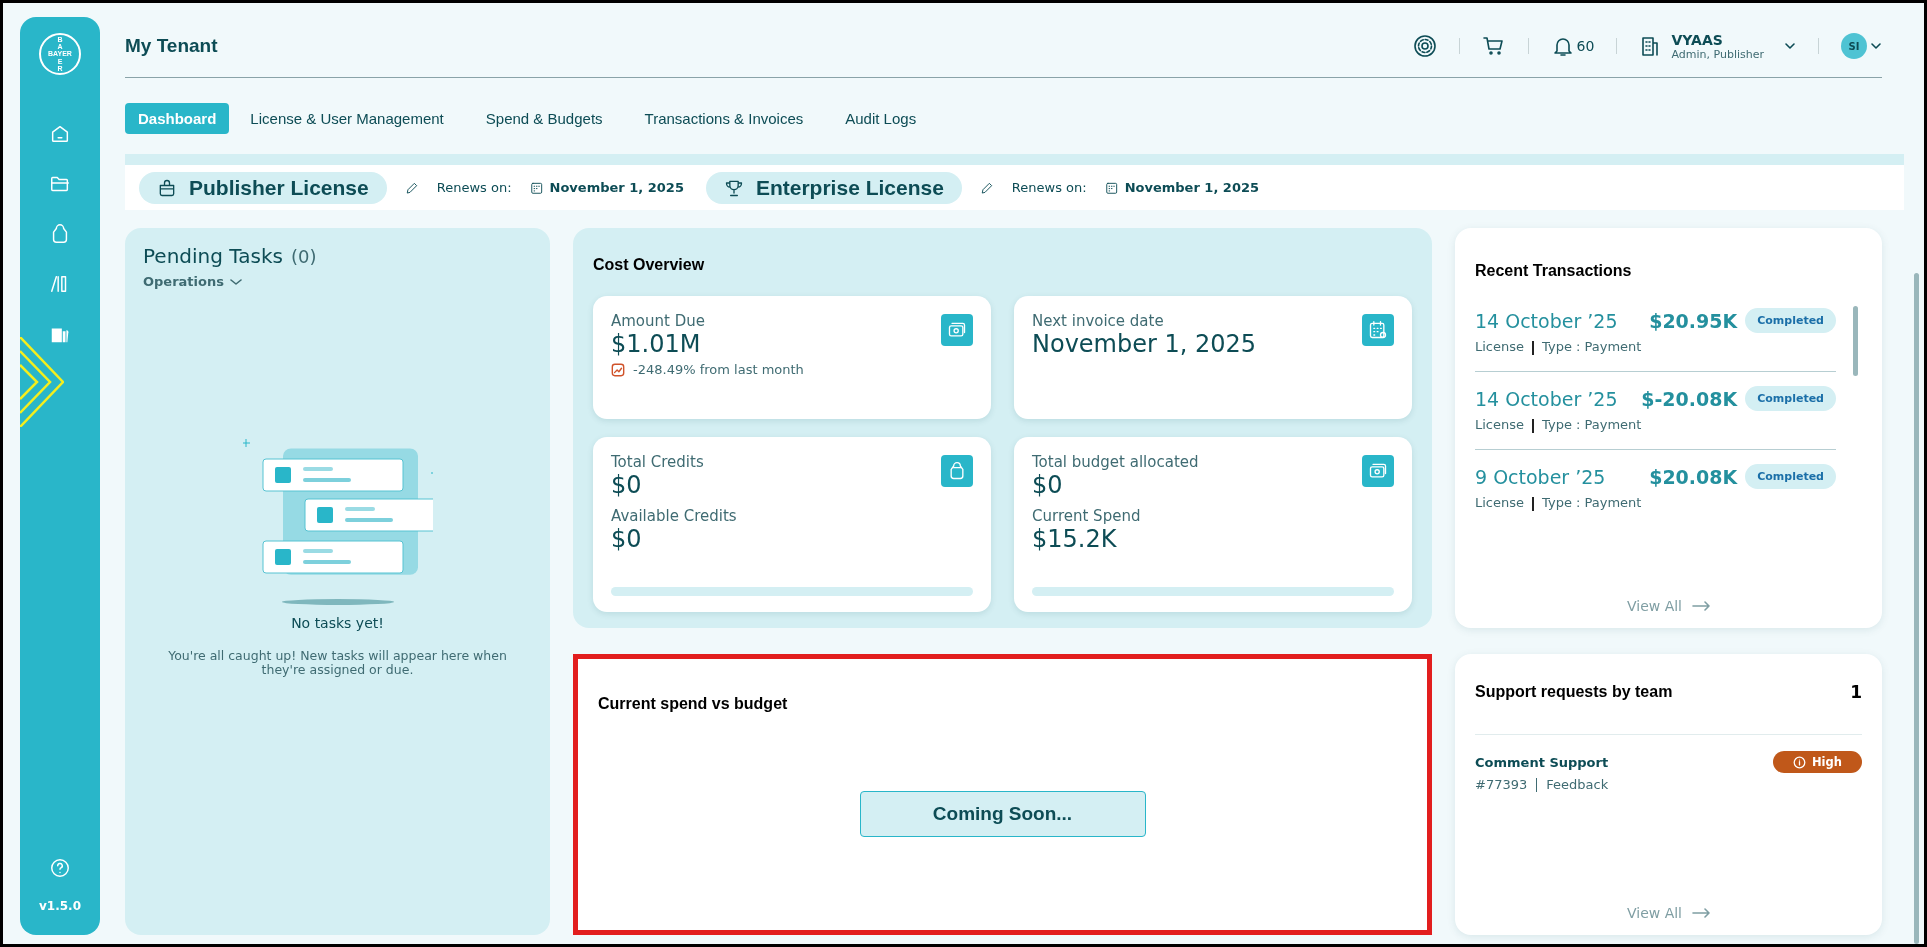  Describe the element at coordinates (1585, 46) in the screenshot. I see `notification-count: 60` at that location.